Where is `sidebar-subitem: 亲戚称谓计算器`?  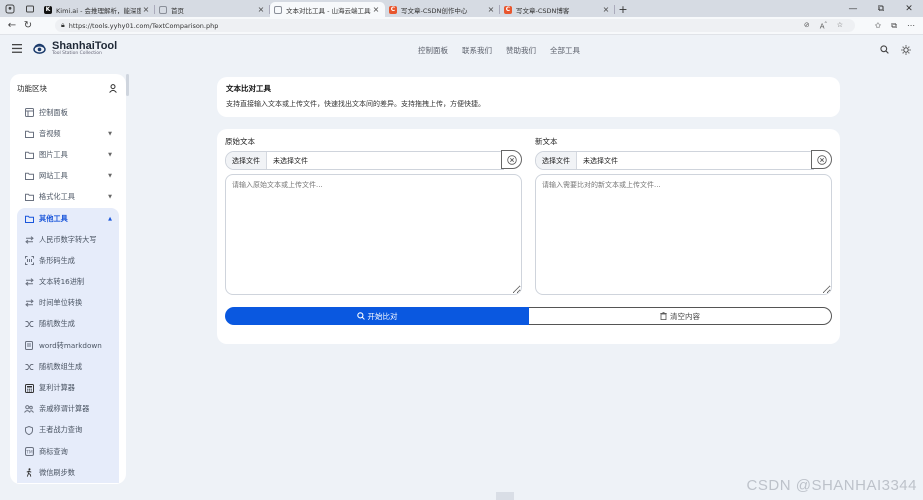 sidebar-subitem: 亲戚称谓计算器 is located at coordinates (68, 409).